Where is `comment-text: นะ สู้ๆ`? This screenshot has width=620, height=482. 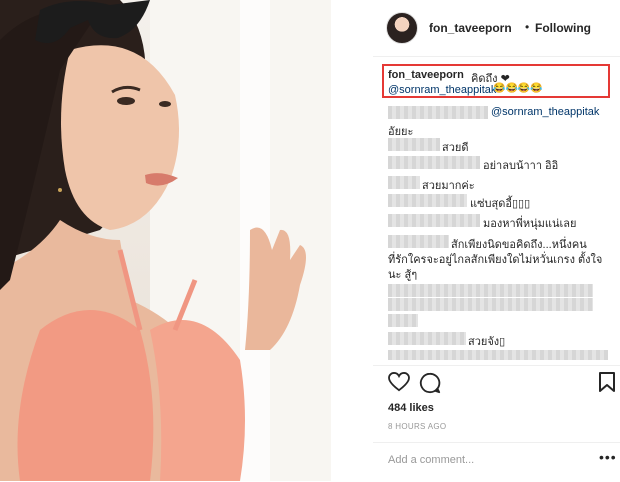 comment-text: นะ สู้ๆ is located at coordinates (403, 275).